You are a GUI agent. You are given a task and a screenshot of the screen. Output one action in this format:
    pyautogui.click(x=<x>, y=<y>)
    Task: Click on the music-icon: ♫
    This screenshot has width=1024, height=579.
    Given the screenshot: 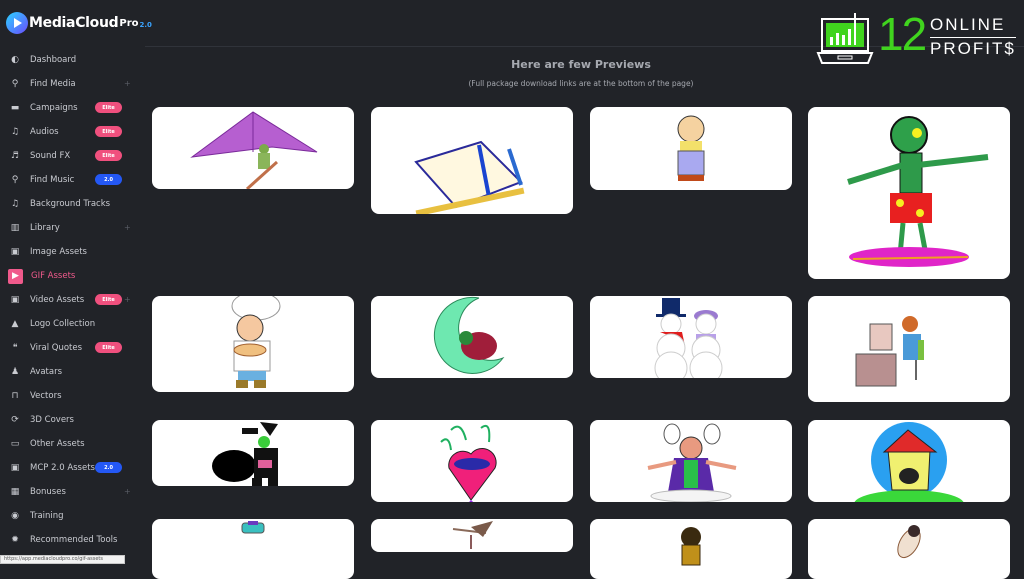 What is the action you would take?
    pyautogui.click(x=15, y=204)
    